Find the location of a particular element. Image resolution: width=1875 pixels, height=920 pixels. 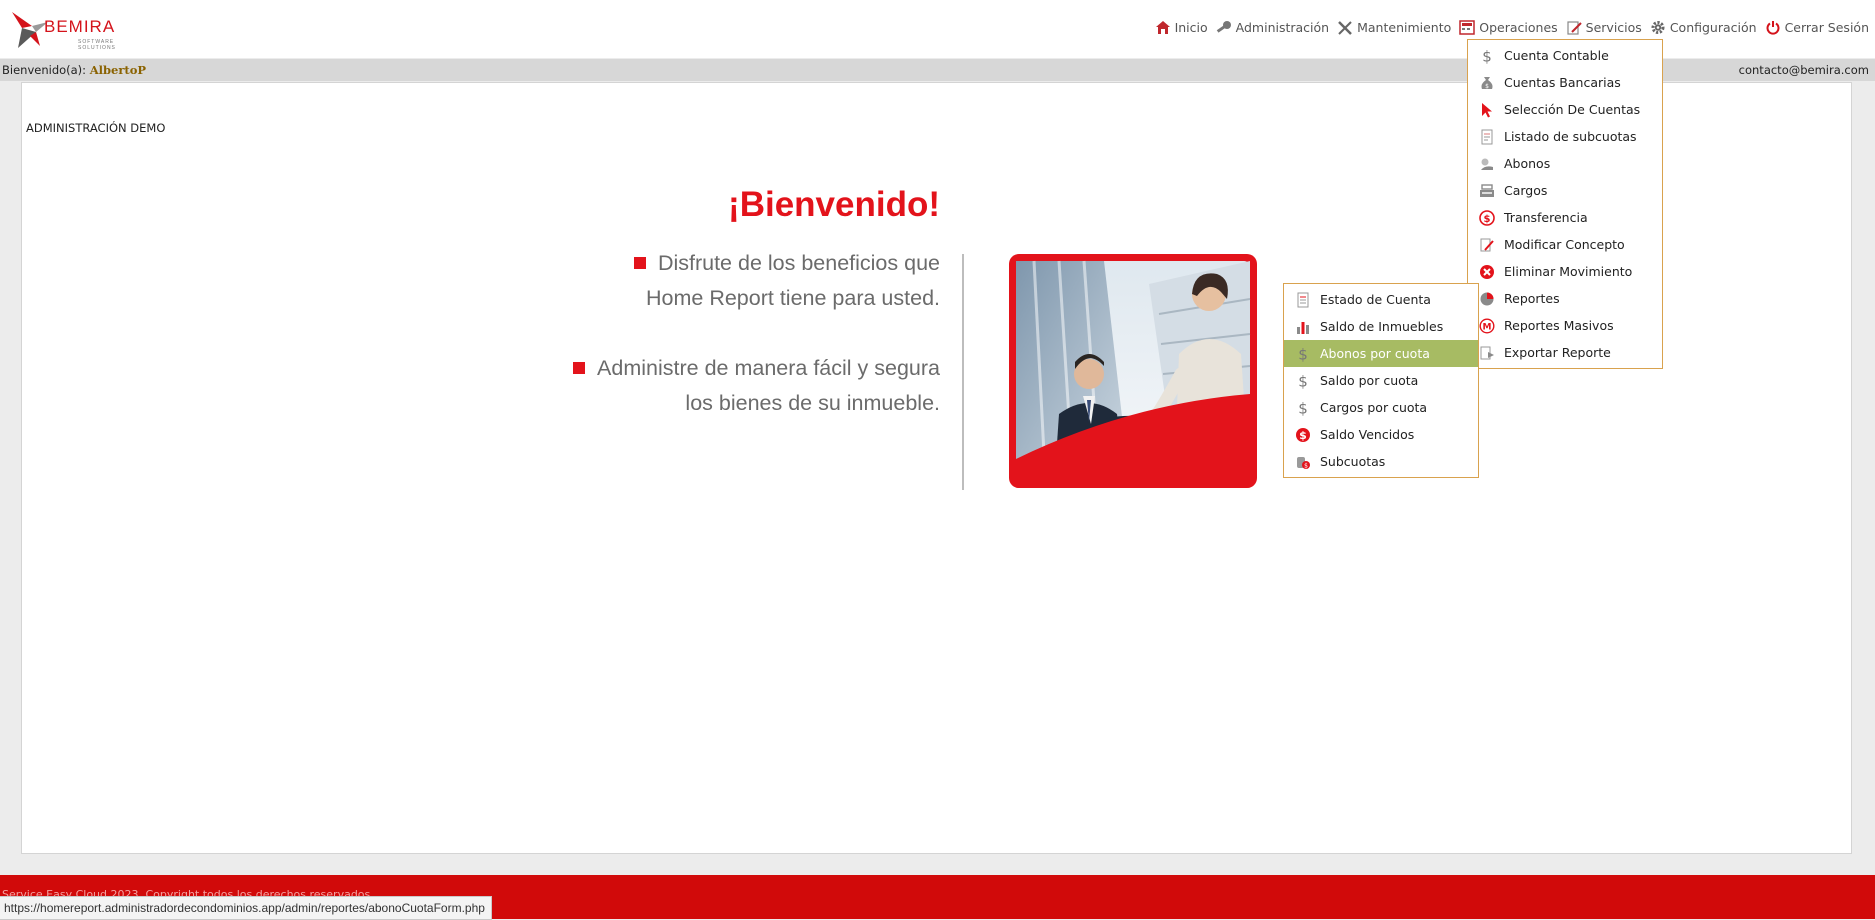

nav-cerrar-sesion: Cerrar Sesión is located at coordinates (1817, 27).